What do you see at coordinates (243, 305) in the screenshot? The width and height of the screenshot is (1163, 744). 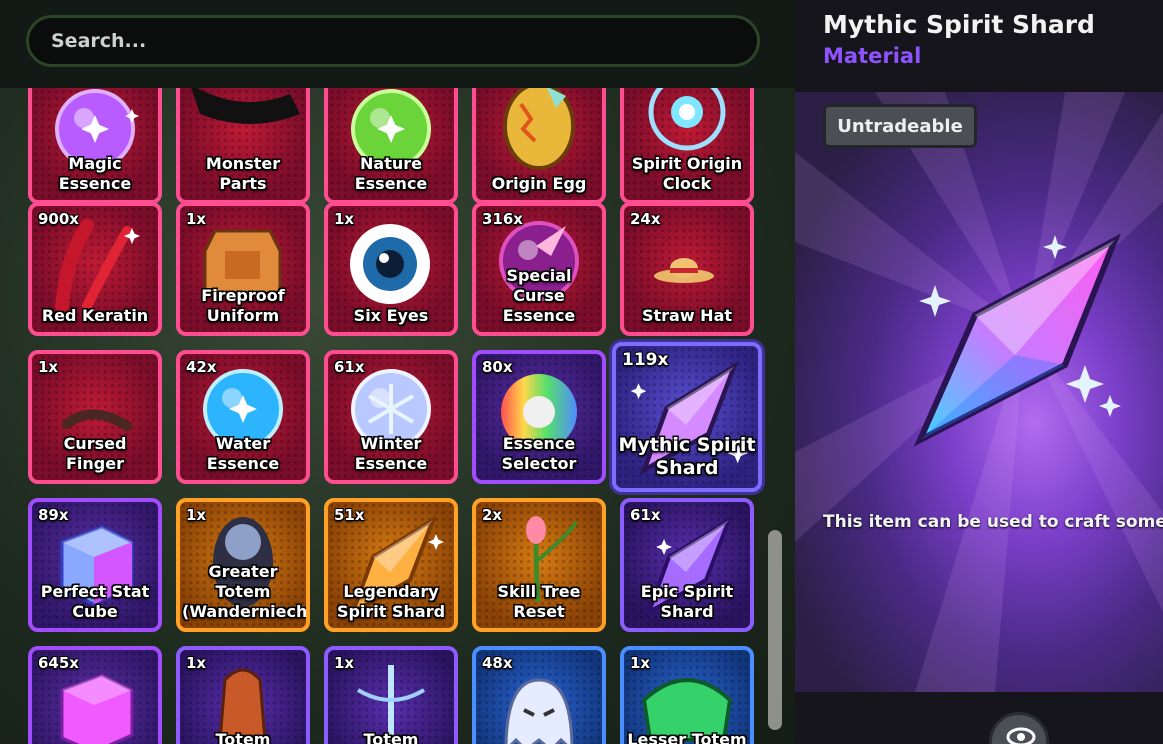 I see `item-name: Fireproof Uniform` at bounding box center [243, 305].